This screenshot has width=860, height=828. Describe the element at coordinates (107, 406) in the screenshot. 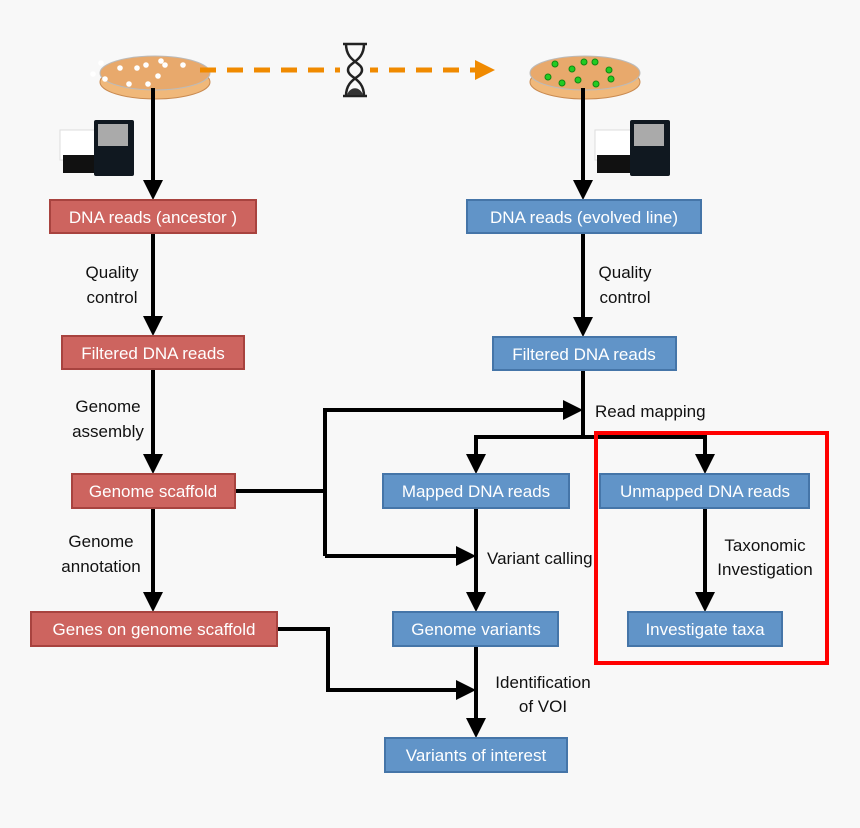

I see `label-genome-assembly: Genome` at that location.